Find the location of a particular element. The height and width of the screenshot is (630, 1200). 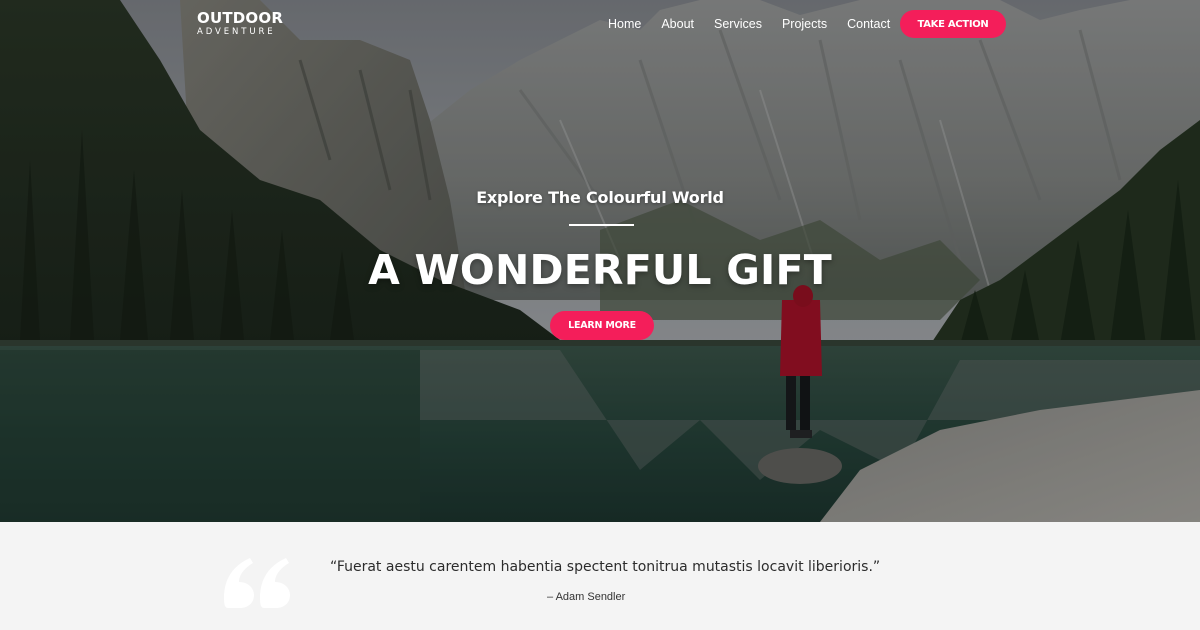

nav-item-projects: Projects is located at coordinates (804, 24).